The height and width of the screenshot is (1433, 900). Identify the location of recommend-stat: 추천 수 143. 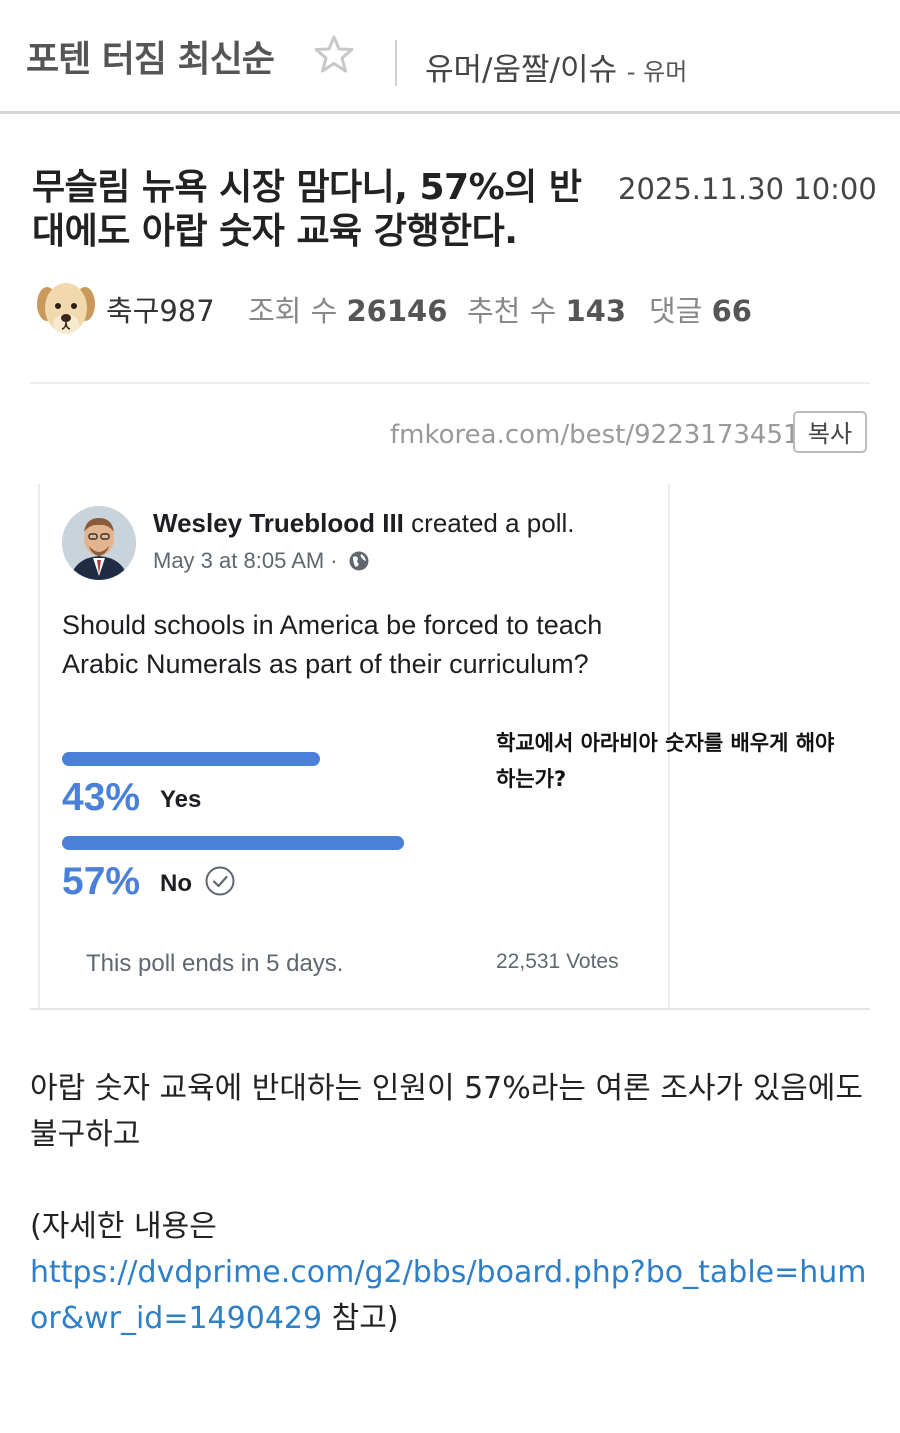
(546, 309).